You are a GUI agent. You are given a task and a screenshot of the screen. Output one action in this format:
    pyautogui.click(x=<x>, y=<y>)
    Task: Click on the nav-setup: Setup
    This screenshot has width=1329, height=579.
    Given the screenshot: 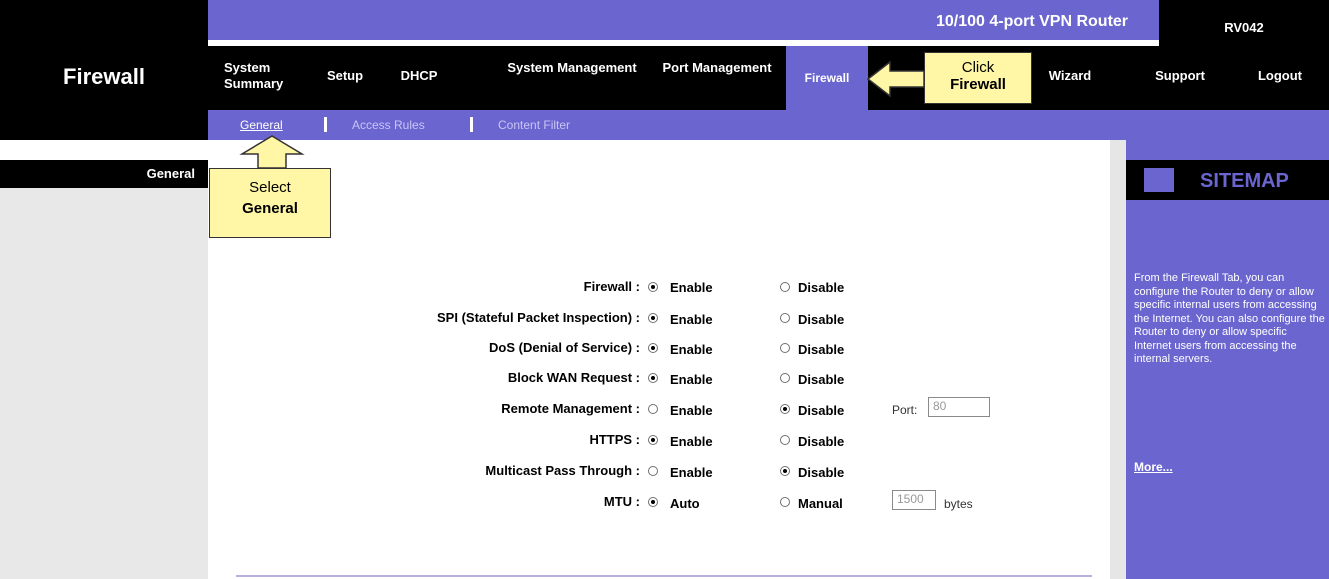 What is the action you would take?
    pyautogui.click(x=345, y=76)
    